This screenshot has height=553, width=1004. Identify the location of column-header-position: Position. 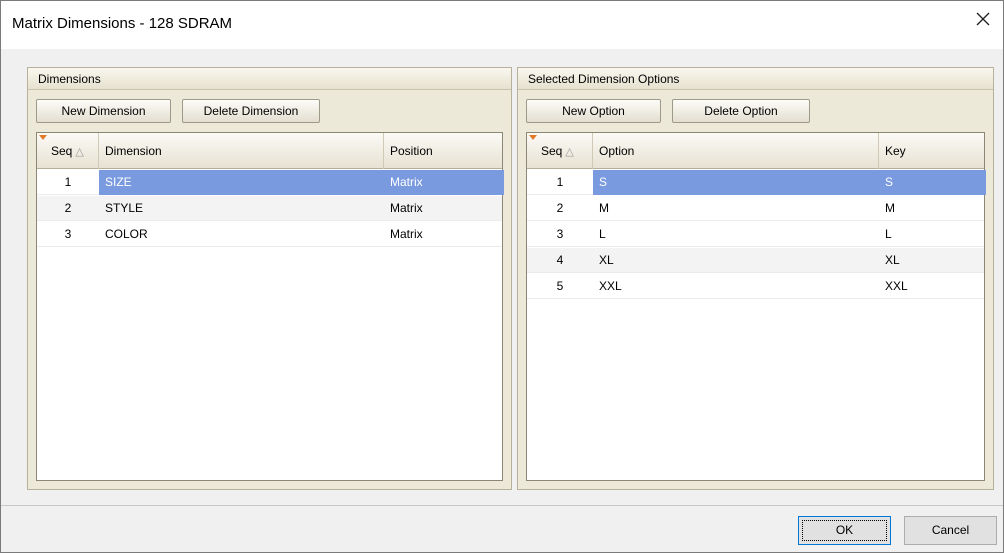
(444, 151).